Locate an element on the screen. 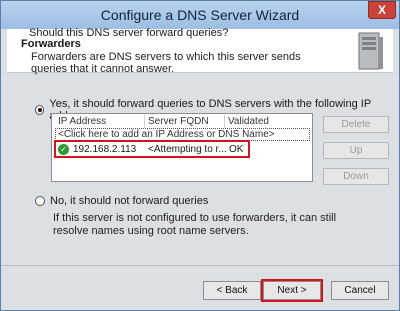  radio-no-label: No, it should not forward queries is located at coordinates (129, 201).